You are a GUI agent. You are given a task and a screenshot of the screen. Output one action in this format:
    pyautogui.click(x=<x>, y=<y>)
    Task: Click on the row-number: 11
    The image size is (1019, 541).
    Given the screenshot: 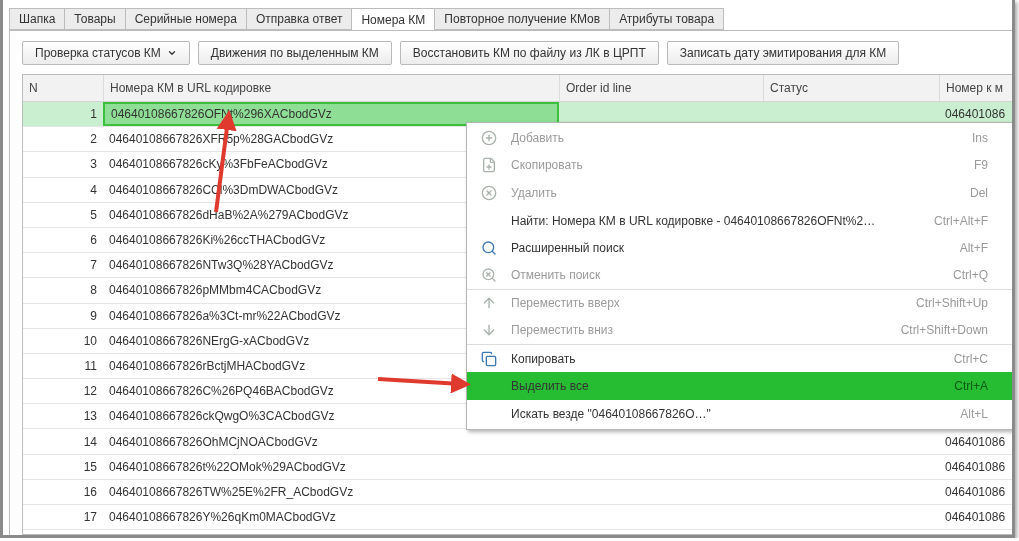 What is the action you would take?
    pyautogui.click(x=90, y=366)
    